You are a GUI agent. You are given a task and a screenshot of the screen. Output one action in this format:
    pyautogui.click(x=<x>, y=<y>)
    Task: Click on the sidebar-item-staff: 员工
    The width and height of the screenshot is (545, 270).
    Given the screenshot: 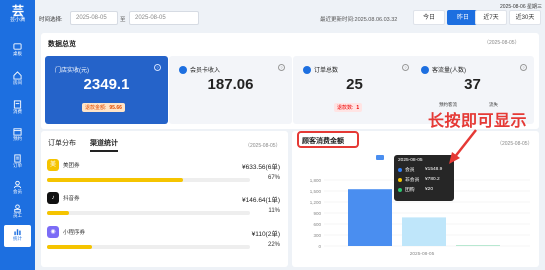 What is the action you would take?
    pyautogui.click(x=17, y=212)
    